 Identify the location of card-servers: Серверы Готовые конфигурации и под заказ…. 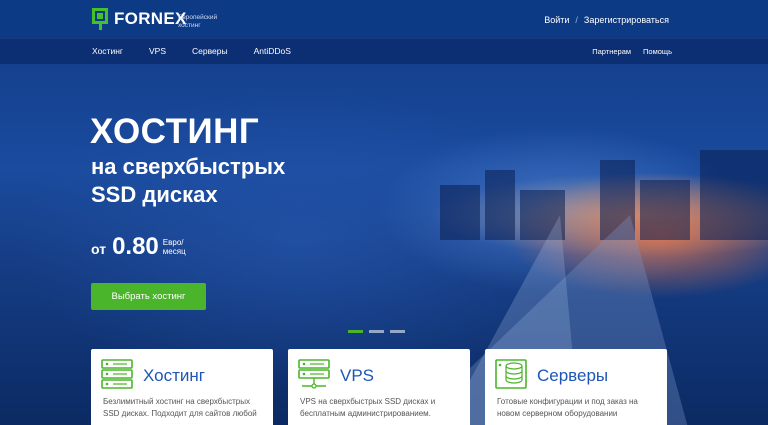
(576, 387).